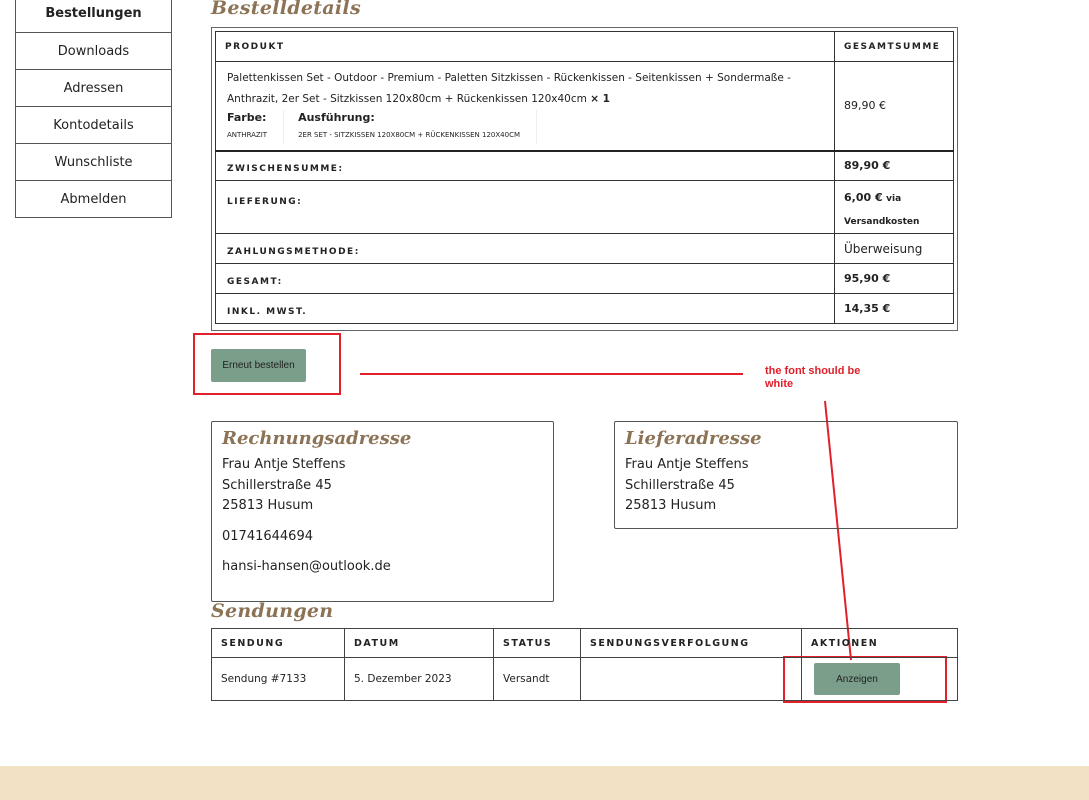 The width and height of the screenshot is (1089, 800). I want to click on show-shipment-button: Anzeigen, so click(857, 679).